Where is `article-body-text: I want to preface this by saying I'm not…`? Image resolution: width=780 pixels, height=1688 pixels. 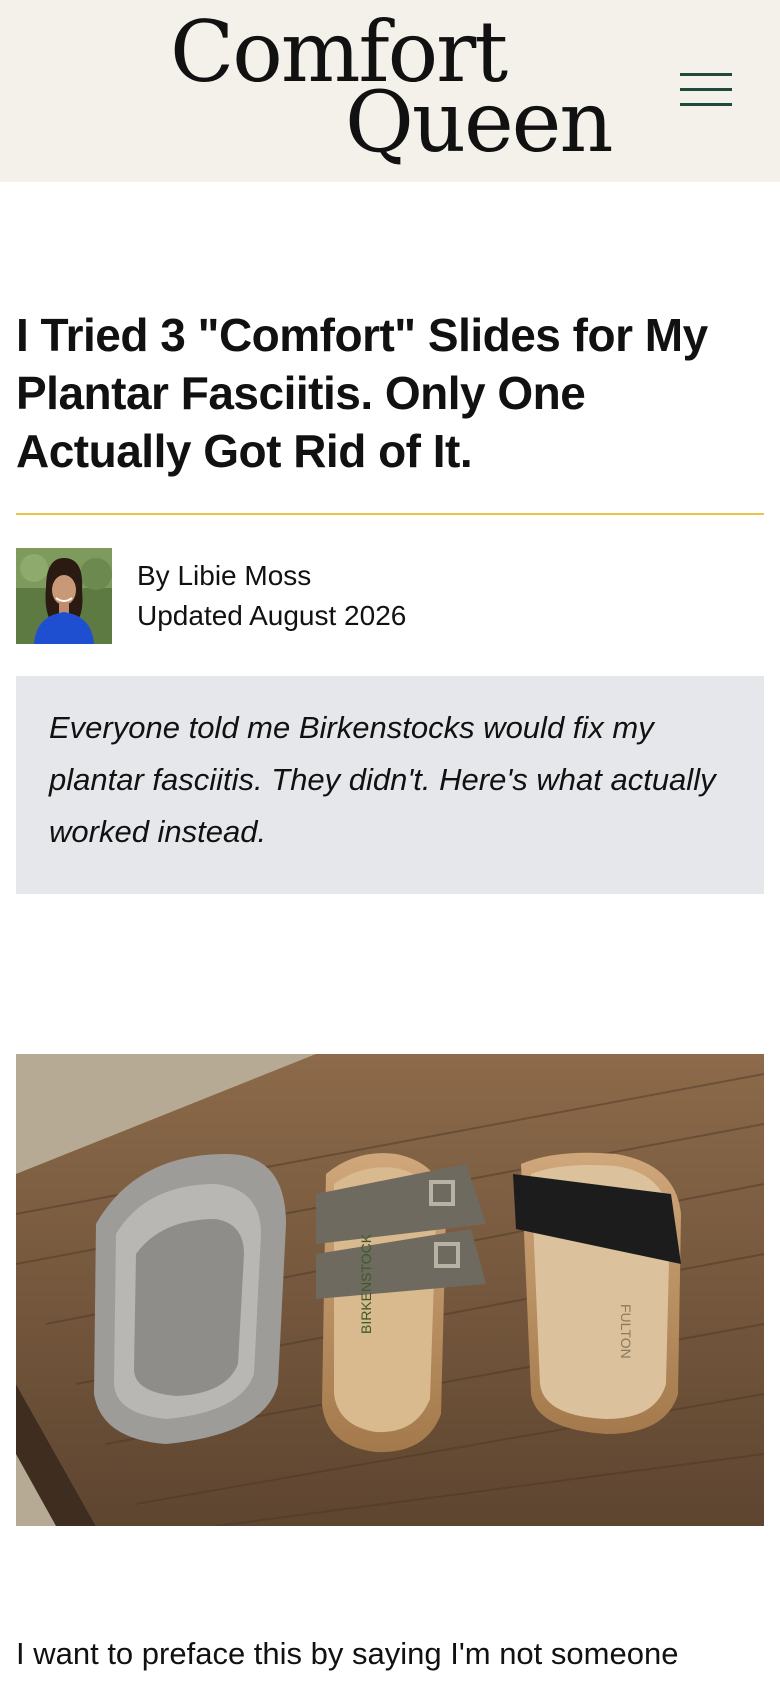
article-body-text: I want to preface this by saying I'm not… is located at coordinates (347, 1653).